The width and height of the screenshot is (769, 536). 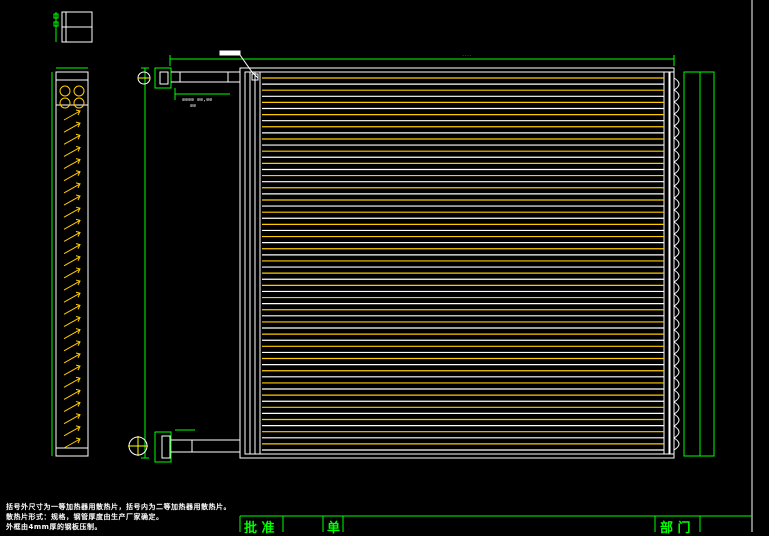 I want to click on top-detail, so click(x=73, y=27).